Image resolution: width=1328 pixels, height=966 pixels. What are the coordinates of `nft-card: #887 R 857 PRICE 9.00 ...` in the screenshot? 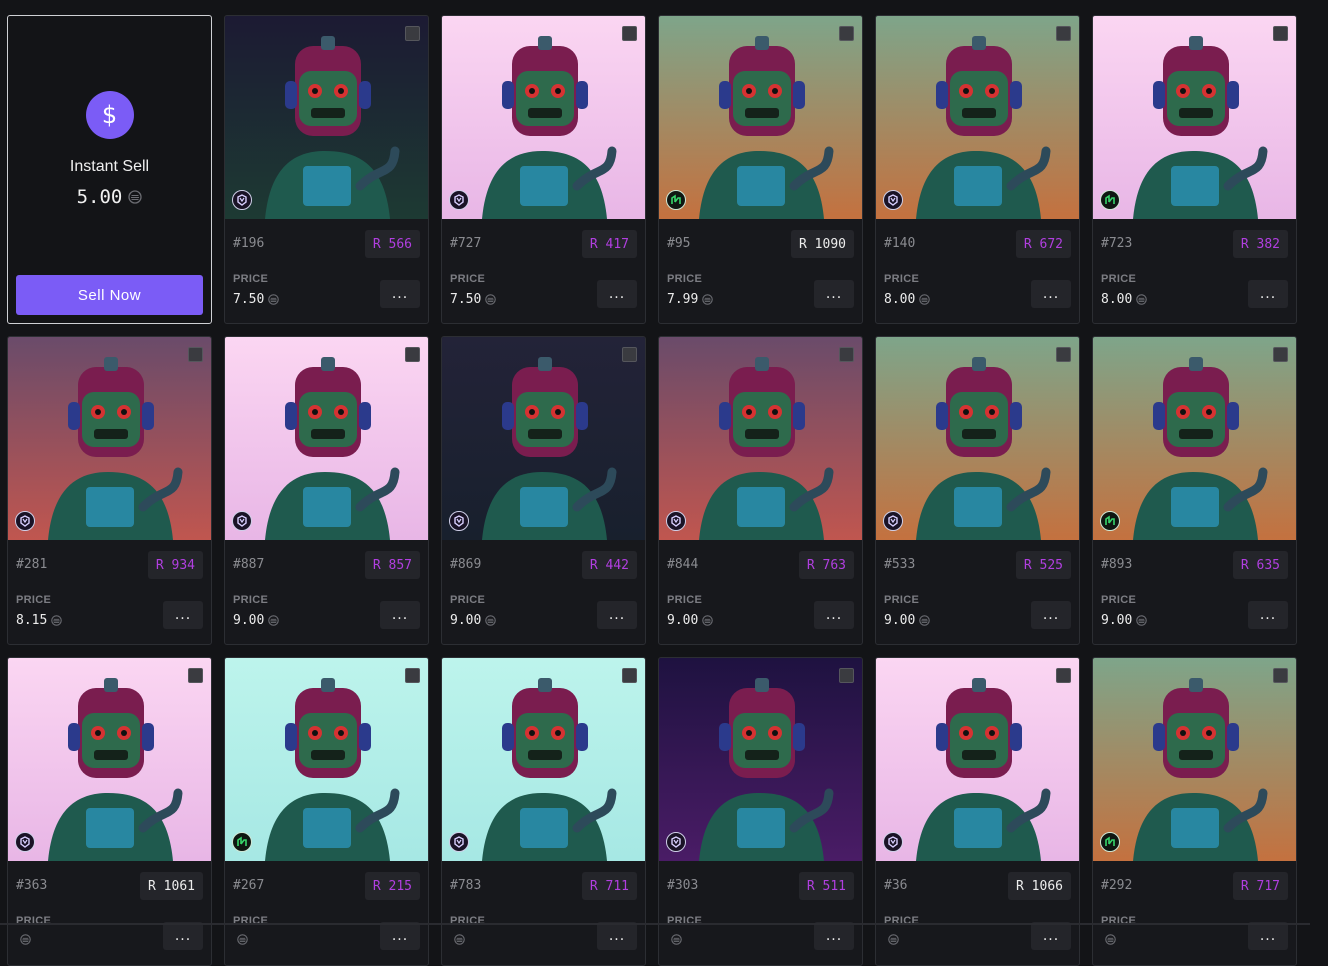 It's located at (326, 490).